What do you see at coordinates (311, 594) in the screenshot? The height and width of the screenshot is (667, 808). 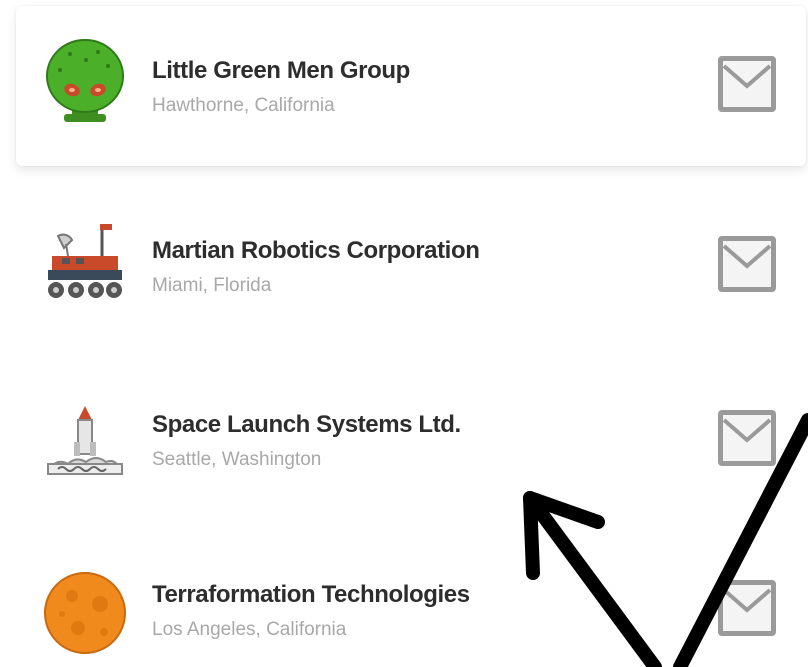 I see `company-name: Terraformation Technologies` at bounding box center [311, 594].